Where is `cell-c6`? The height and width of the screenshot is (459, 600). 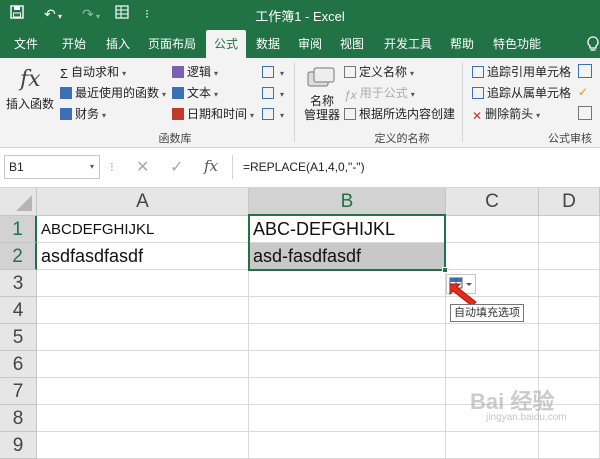
cell-c6 is located at coordinates (492, 364).